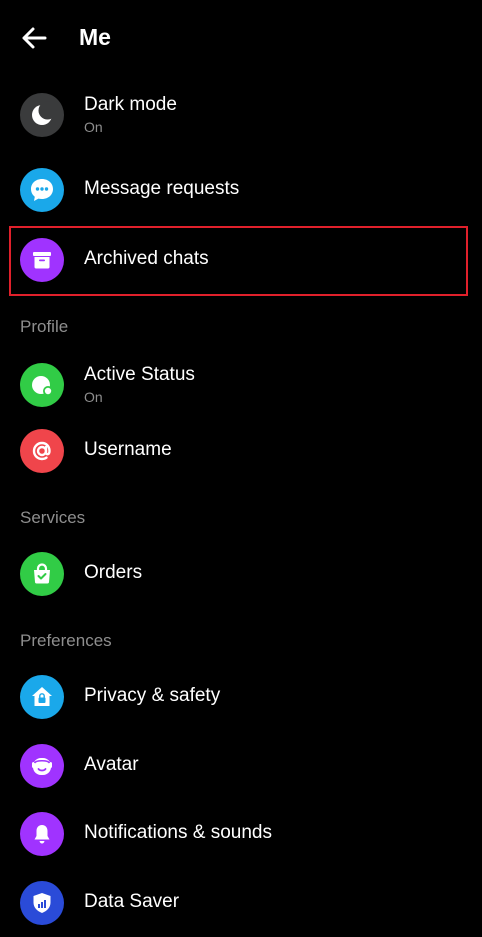  What do you see at coordinates (132, 901) in the screenshot?
I see `data-saver-label: Data Saver` at bounding box center [132, 901].